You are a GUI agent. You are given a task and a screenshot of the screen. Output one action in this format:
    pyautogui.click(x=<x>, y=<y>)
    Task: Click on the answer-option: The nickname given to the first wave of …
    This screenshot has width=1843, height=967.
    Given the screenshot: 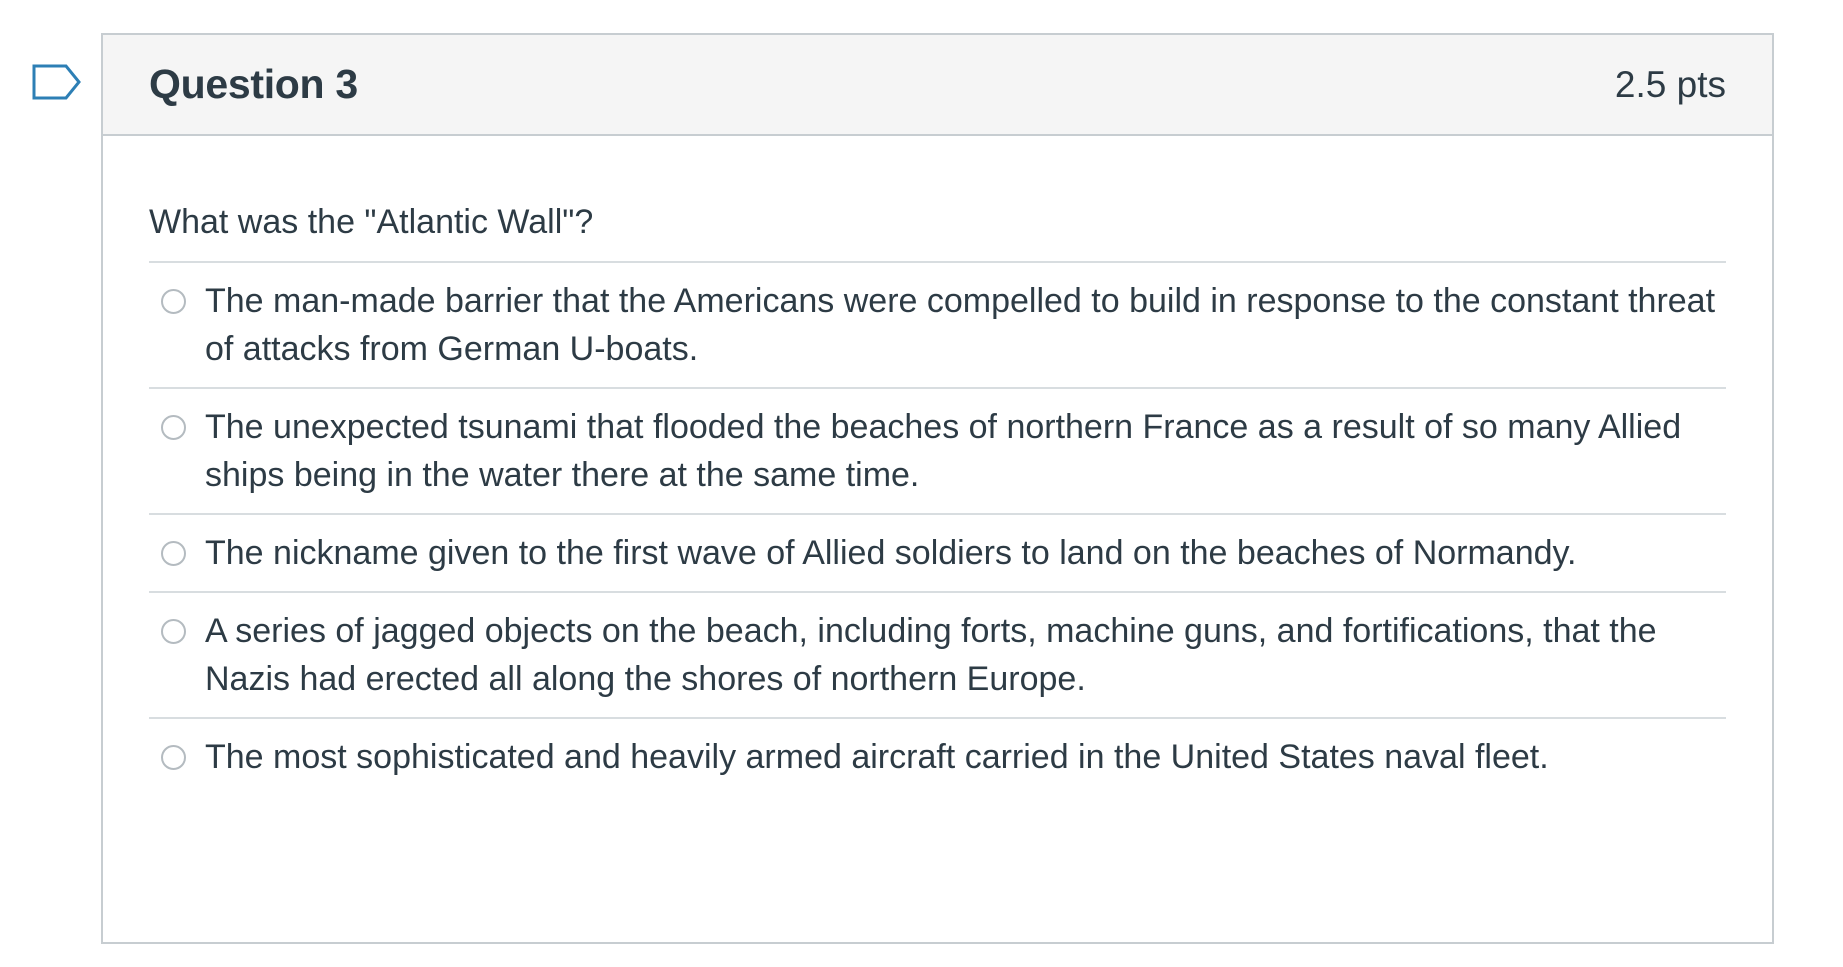 What is the action you would take?
    pyautogui.click(x=937, y=554)
    